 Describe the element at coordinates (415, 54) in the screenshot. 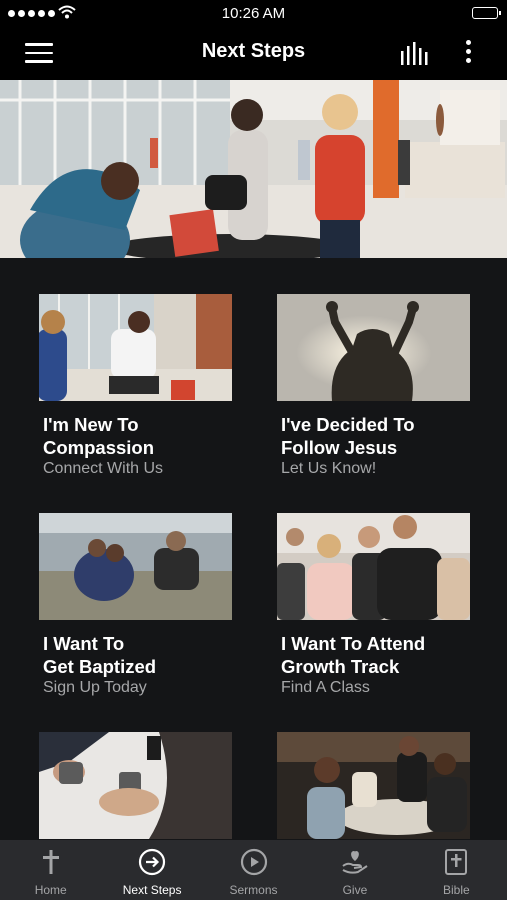

I see `audio-bars-icon` at that location.